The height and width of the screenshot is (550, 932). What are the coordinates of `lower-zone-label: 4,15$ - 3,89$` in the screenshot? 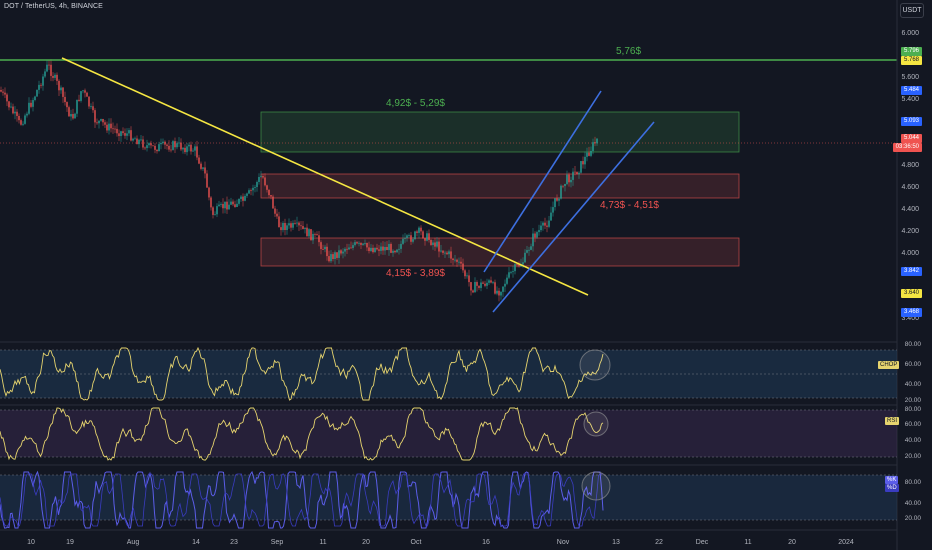 It's located at (415, 273).